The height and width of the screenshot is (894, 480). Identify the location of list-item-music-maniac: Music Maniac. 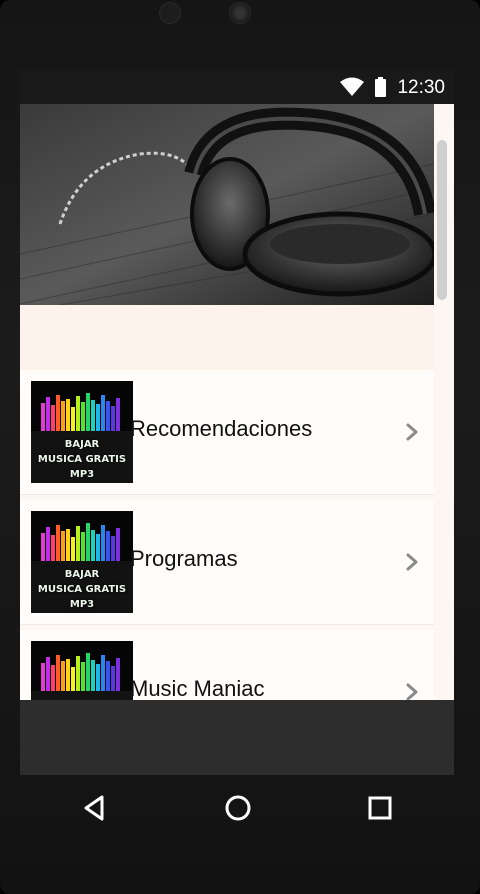
(227, 665).